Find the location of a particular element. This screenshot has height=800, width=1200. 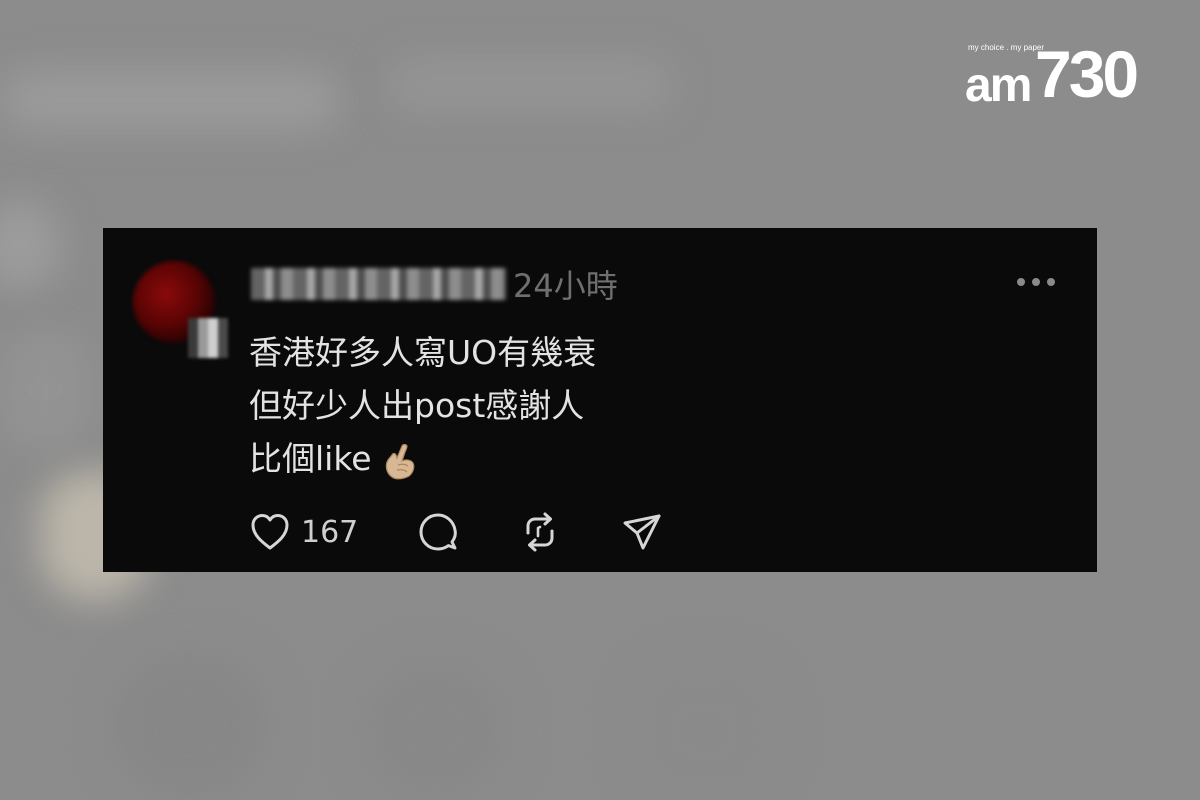

post-actions-bar: 167 is located at coordinates (599, 532).